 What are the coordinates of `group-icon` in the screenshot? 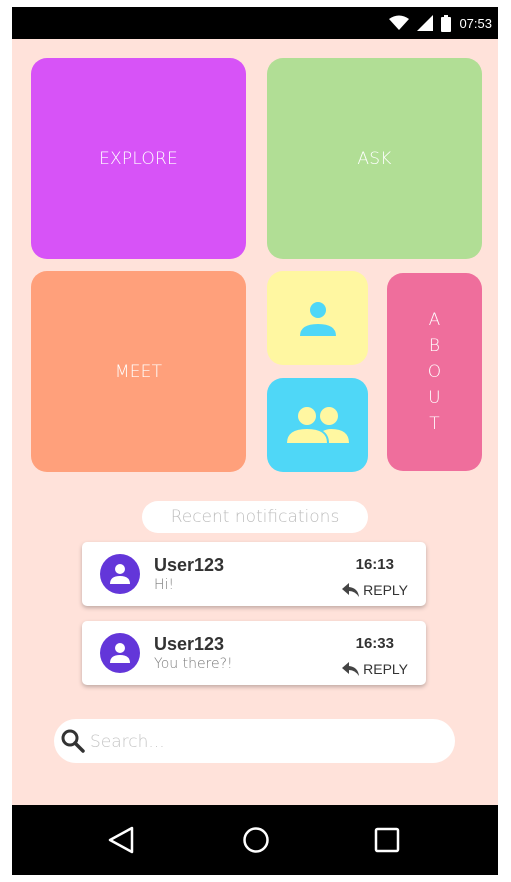 It's located at (317, 425).